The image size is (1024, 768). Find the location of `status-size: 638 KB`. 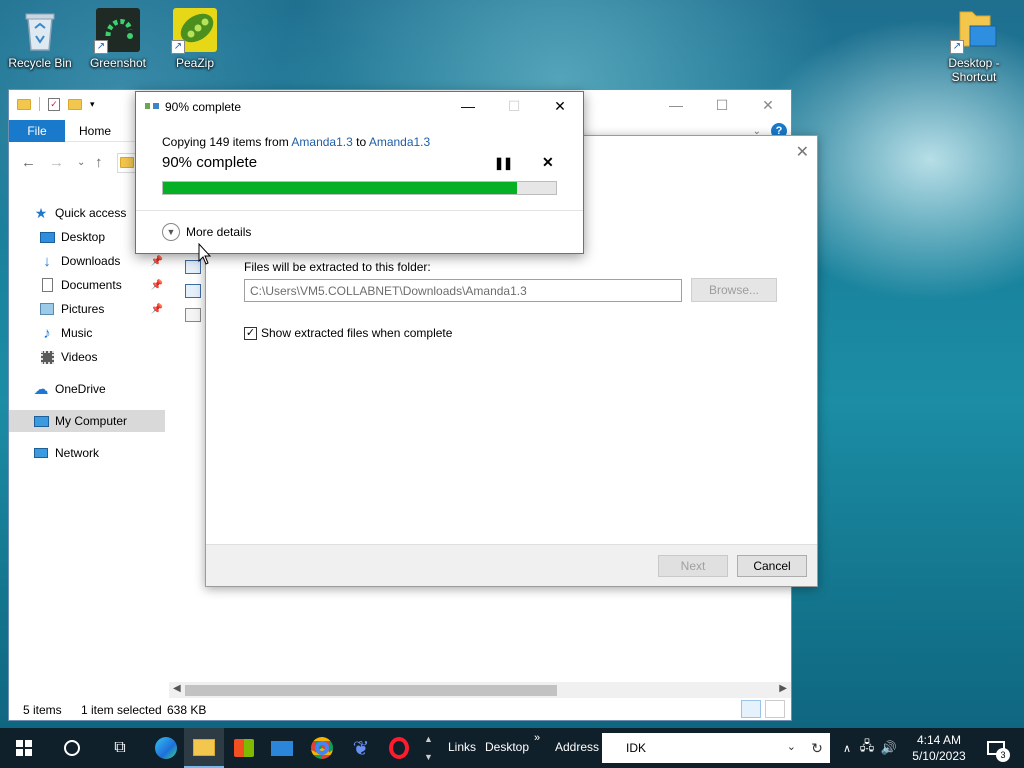

status-size: 638 KB is located at coordinates (187, 710).